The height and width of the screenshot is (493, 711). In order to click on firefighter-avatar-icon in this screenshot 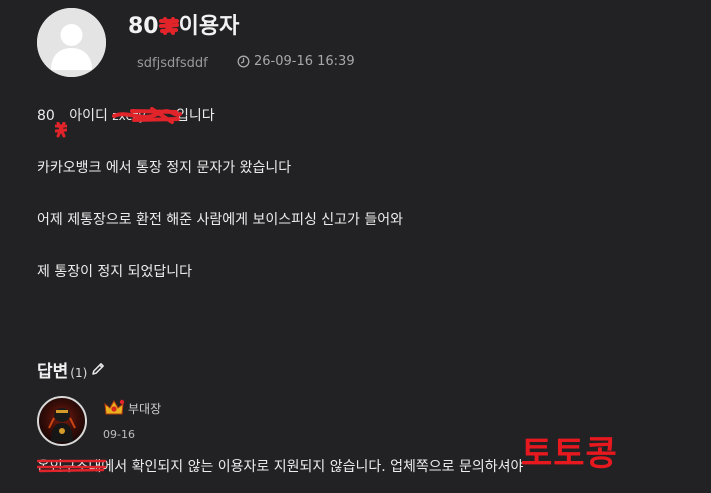, I will do `click(62, 425)`.